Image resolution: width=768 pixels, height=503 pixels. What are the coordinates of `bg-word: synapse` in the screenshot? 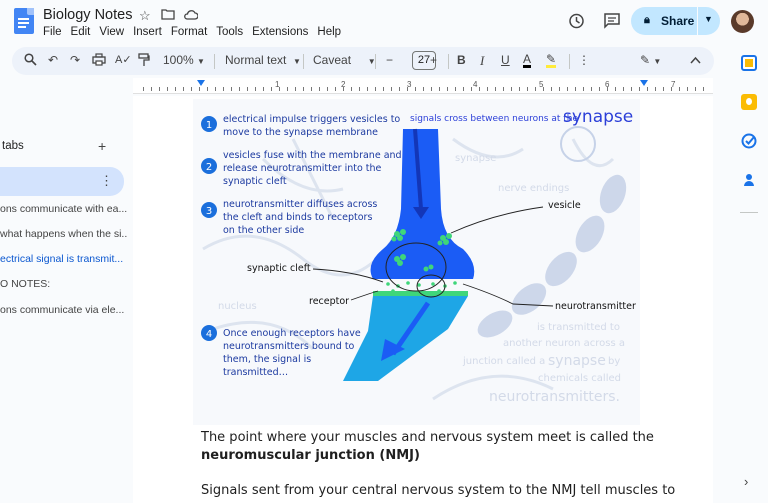 It's located at (577, 361).